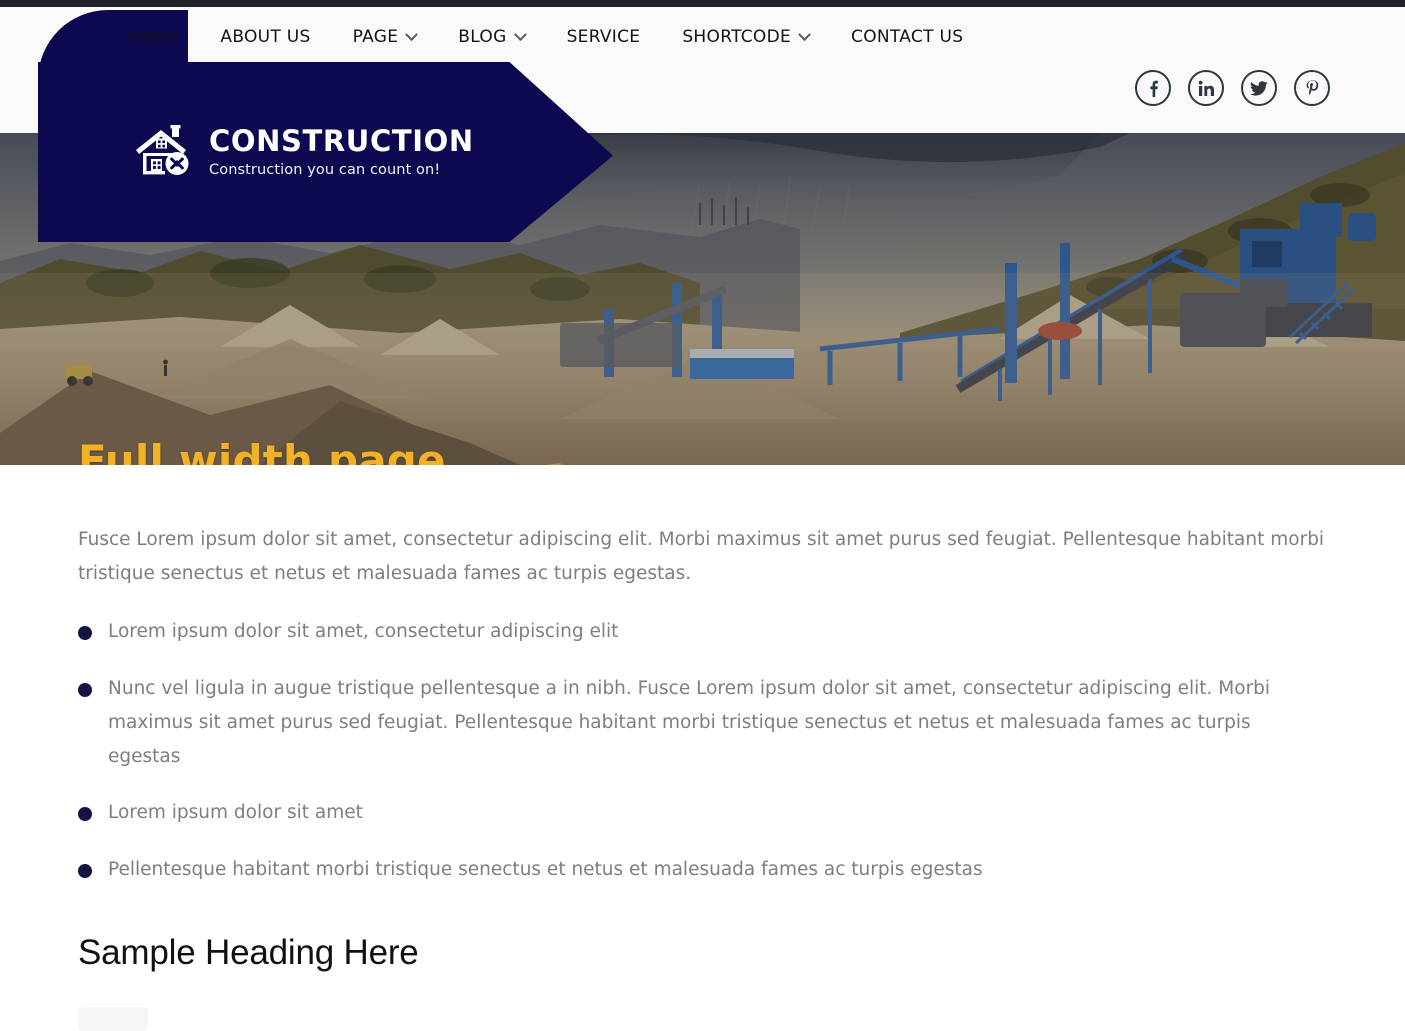  What do you see at coordinates (375, 36) in the screenshot?
I see `nav-item-label: PAGE` at bounding box center [375, 36].